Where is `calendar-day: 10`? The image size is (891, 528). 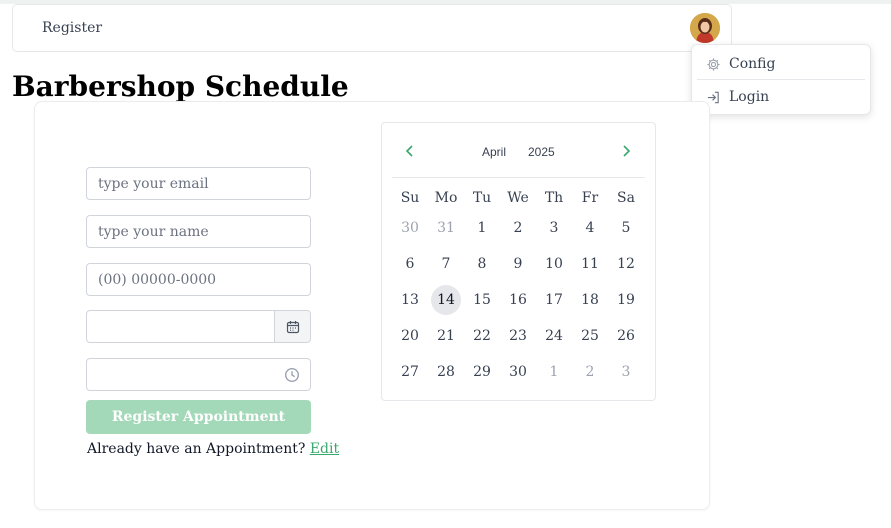
calendar-day: 10 is located at coordinates (554, 264).